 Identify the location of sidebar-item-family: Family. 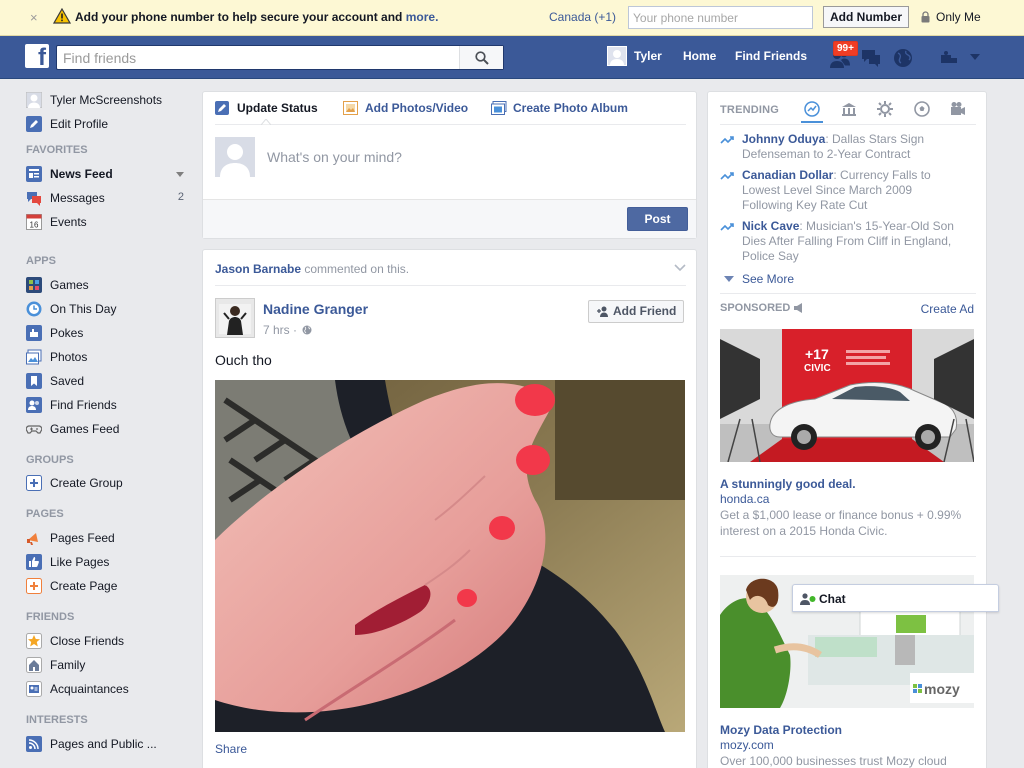
(111, 665).